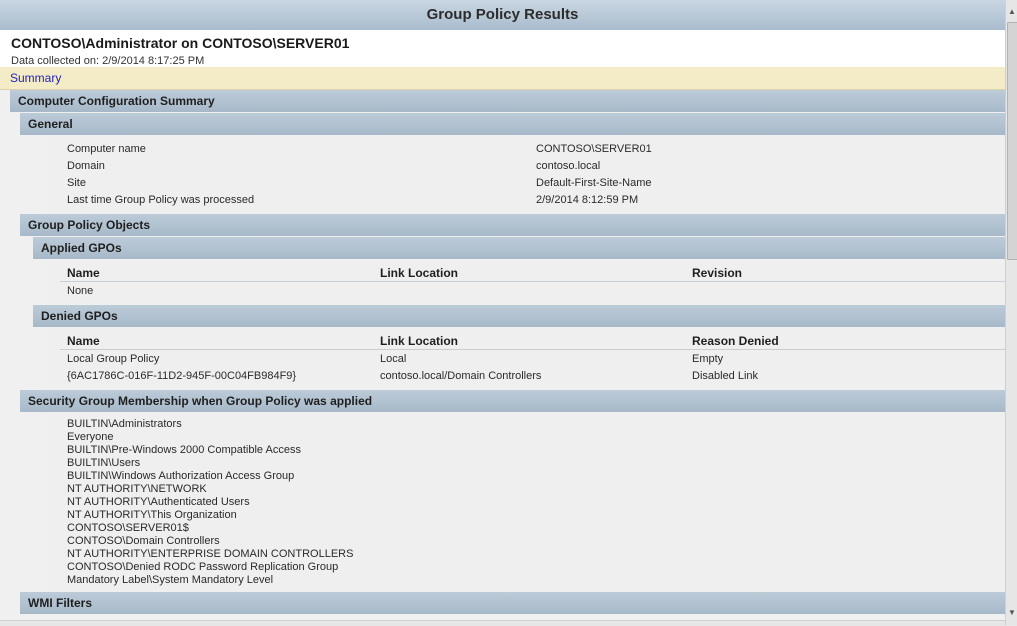  I want to click on list-item: CONTOSO\Domain Controllers, so click(143, 541).